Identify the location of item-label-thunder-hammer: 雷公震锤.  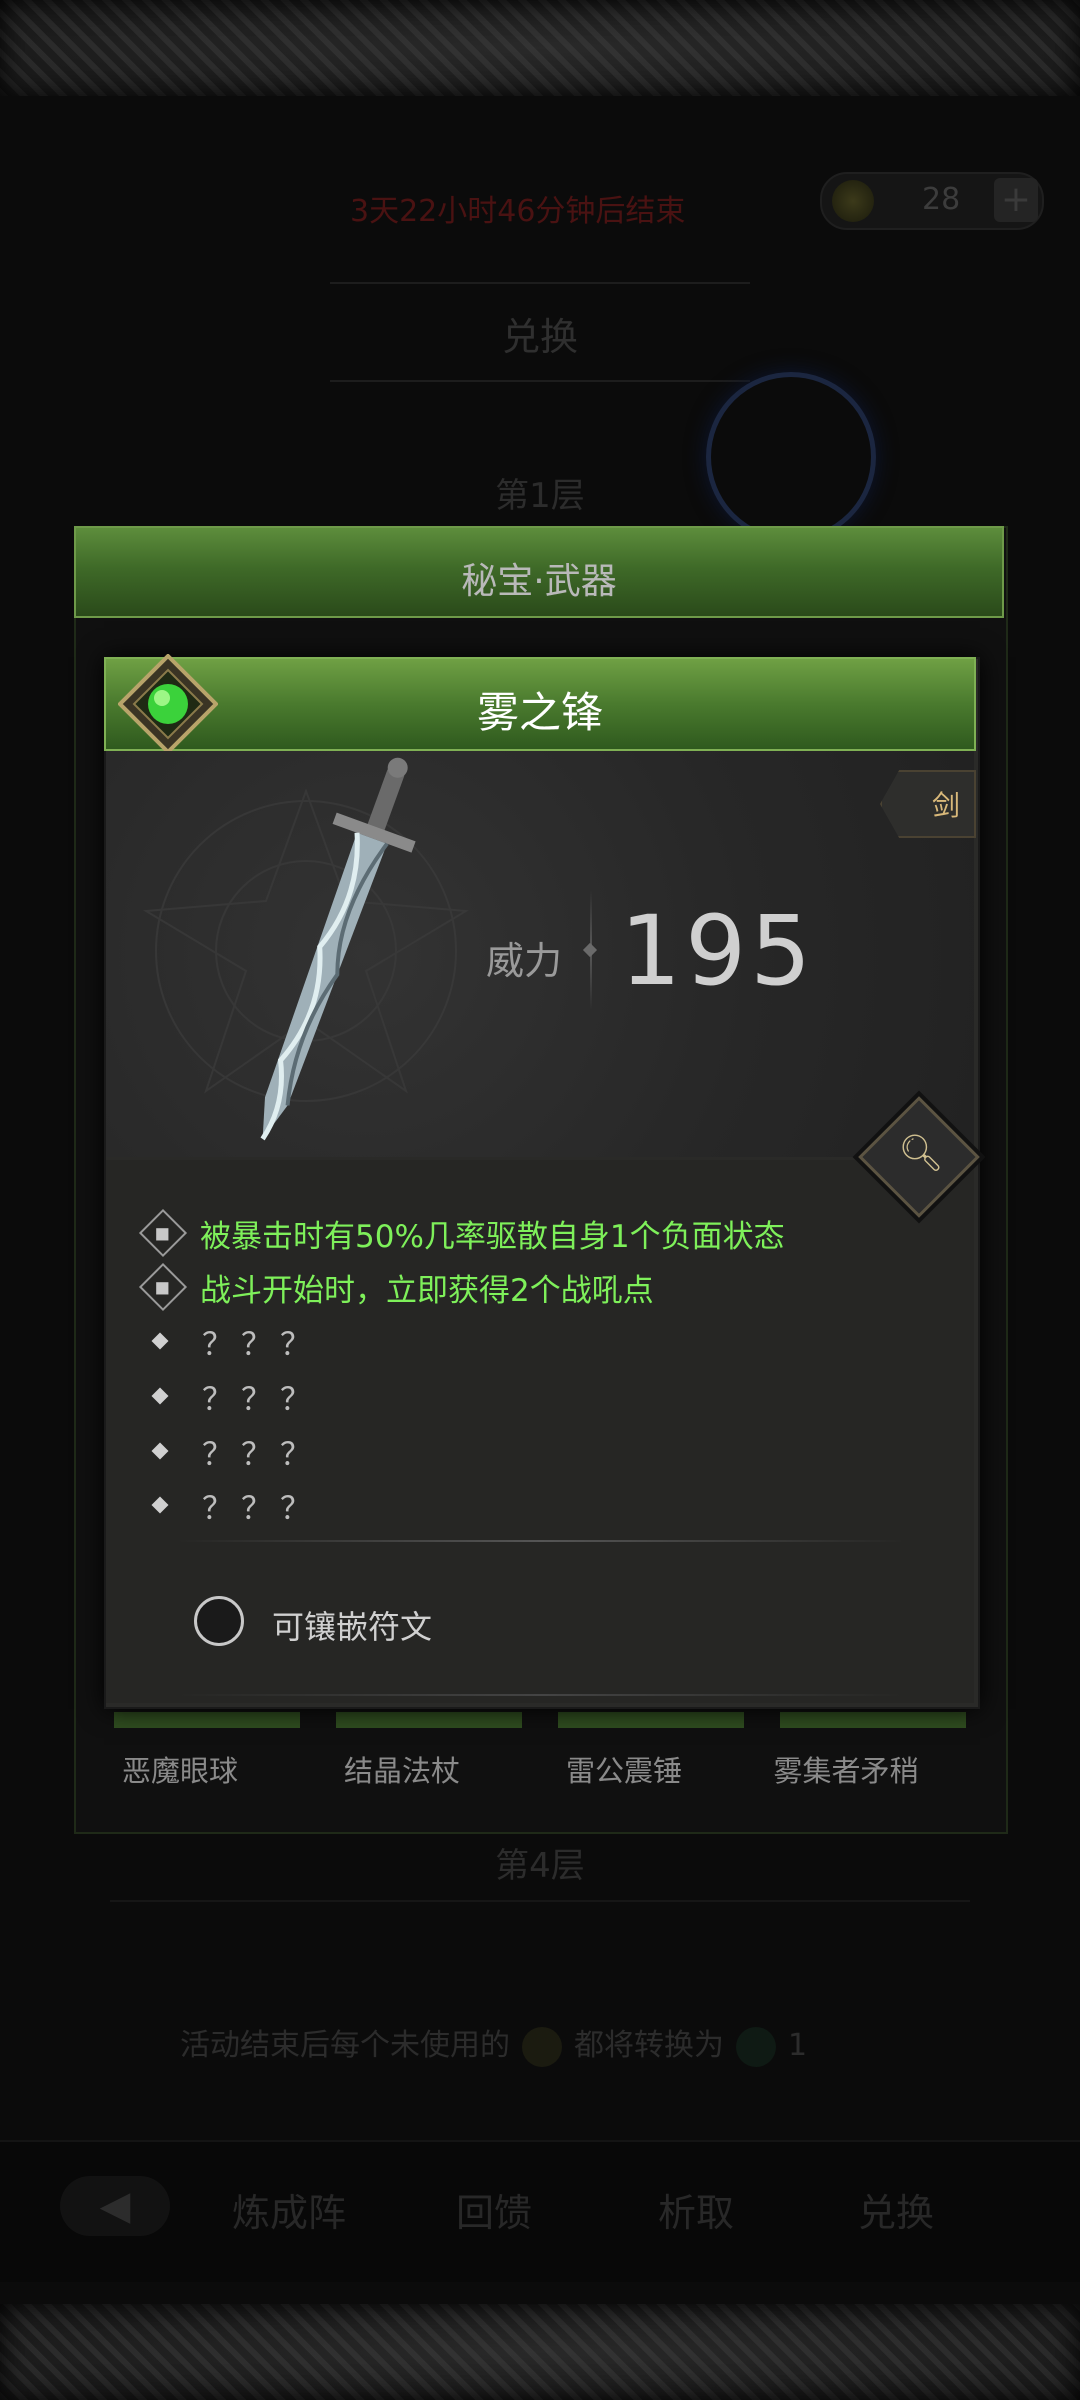
(624, 1769).